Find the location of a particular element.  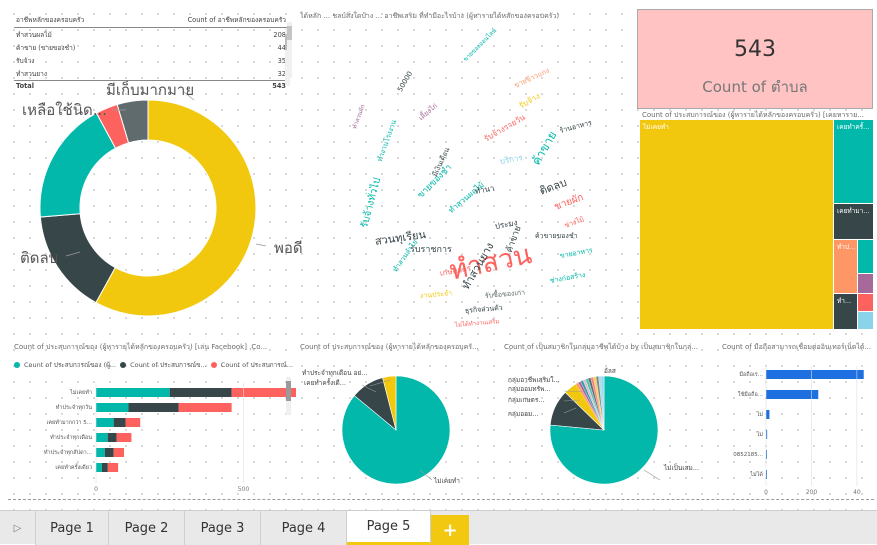

tab-scroll-left-button: ▷ is located at coordinates (18, 528).